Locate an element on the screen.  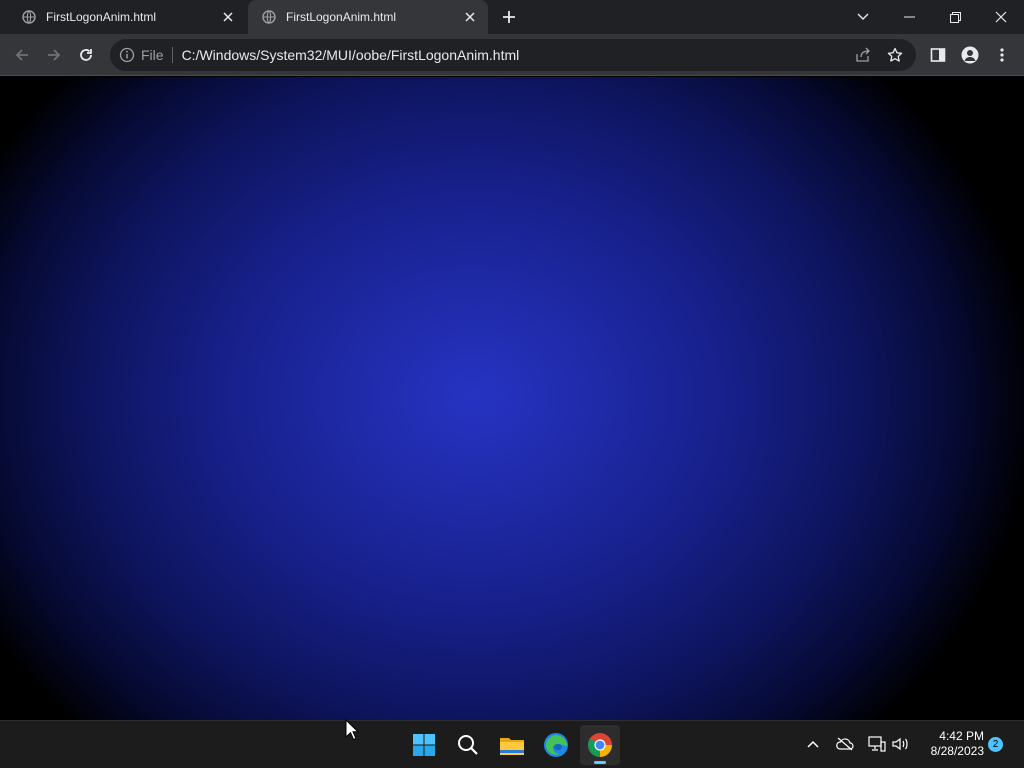
tab-inactive: FirstLogonAnim.html is located at coordinates (127, 17).